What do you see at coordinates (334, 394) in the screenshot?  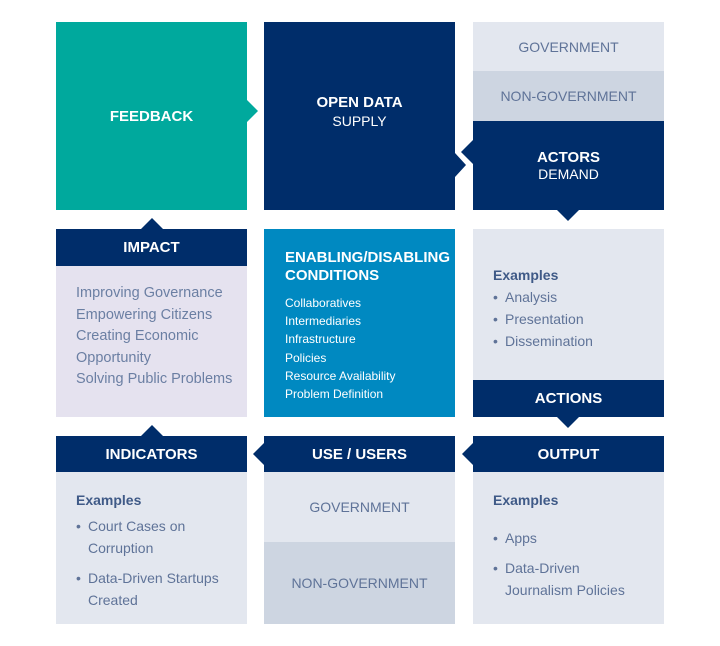 I see `condition-item: Problem Definition` at bounding box center [334, 394].